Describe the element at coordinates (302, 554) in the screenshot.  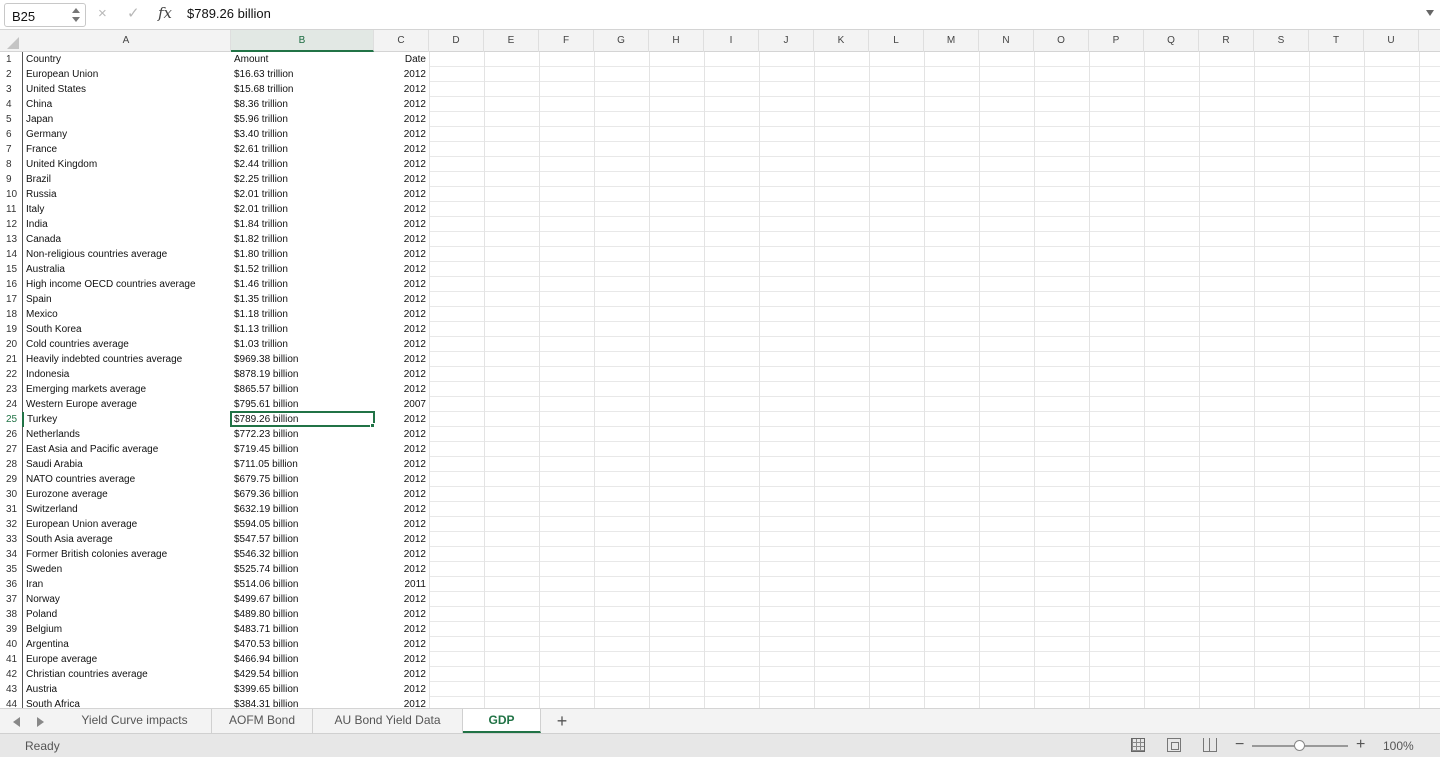
I see `cell-b34: $546.32 billion` at that location.